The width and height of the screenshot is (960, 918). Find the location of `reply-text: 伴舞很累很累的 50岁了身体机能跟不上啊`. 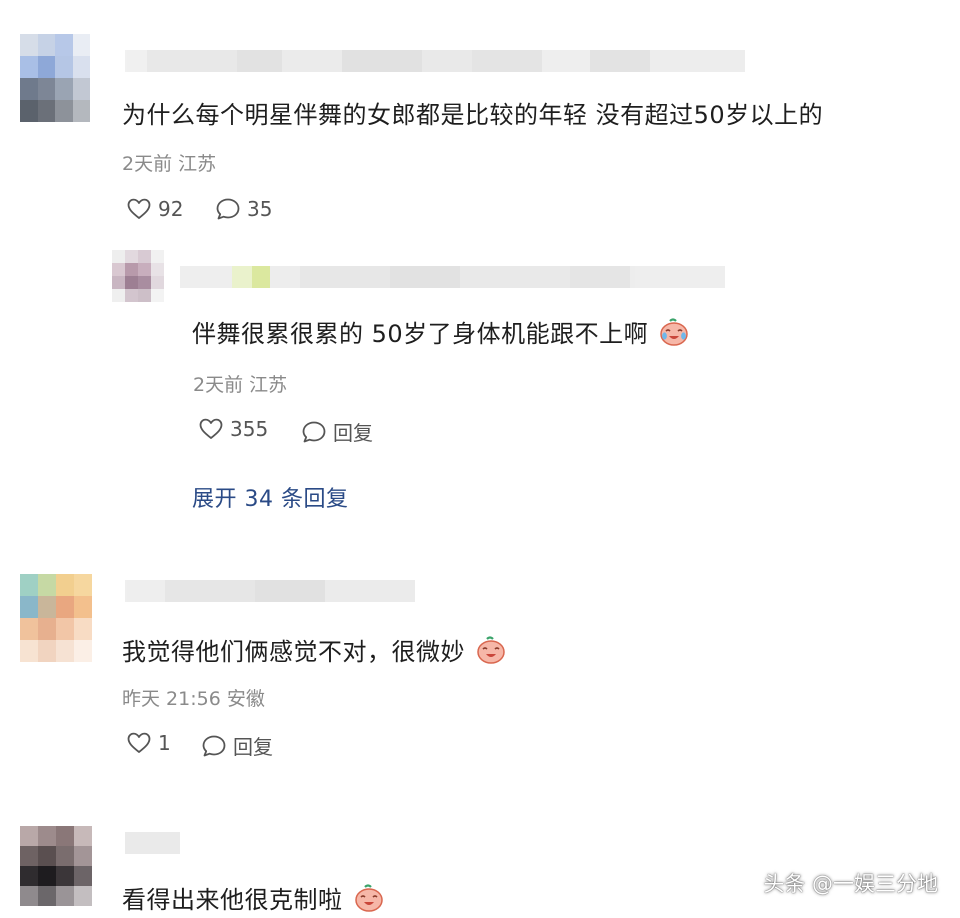

reply-text: 伴舞很累很累的 50岁了身体机能跟不上啊 is located at coordinates (441, 331).